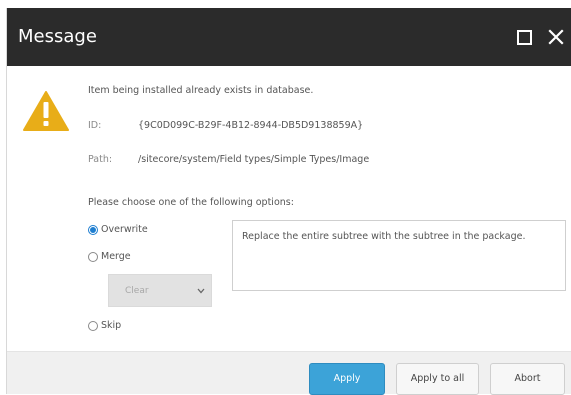  Describe the element at coordinates (289, 37) in the screenshot. I see `dialog-titlebar: Message` at that location.